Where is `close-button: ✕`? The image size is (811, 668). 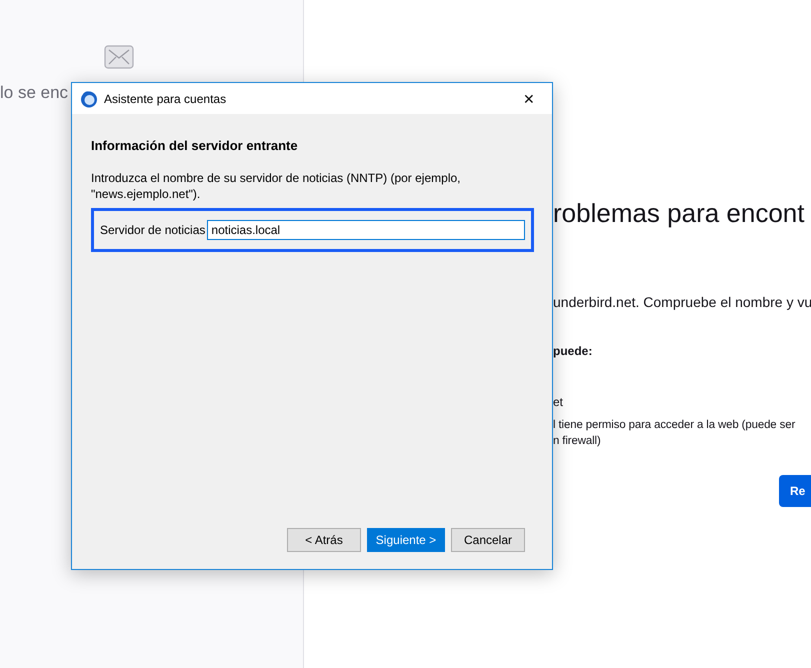 close-button: ✕ is located at coordinates (529, 98).